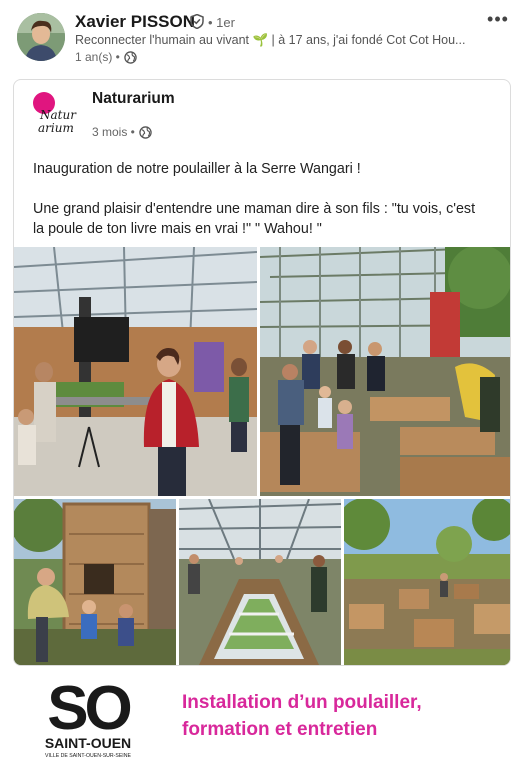 The image size is (527, 769). Describe the element at coordinates (197, 21) in the screenshot. I see `verified-badge-icon` at that location.